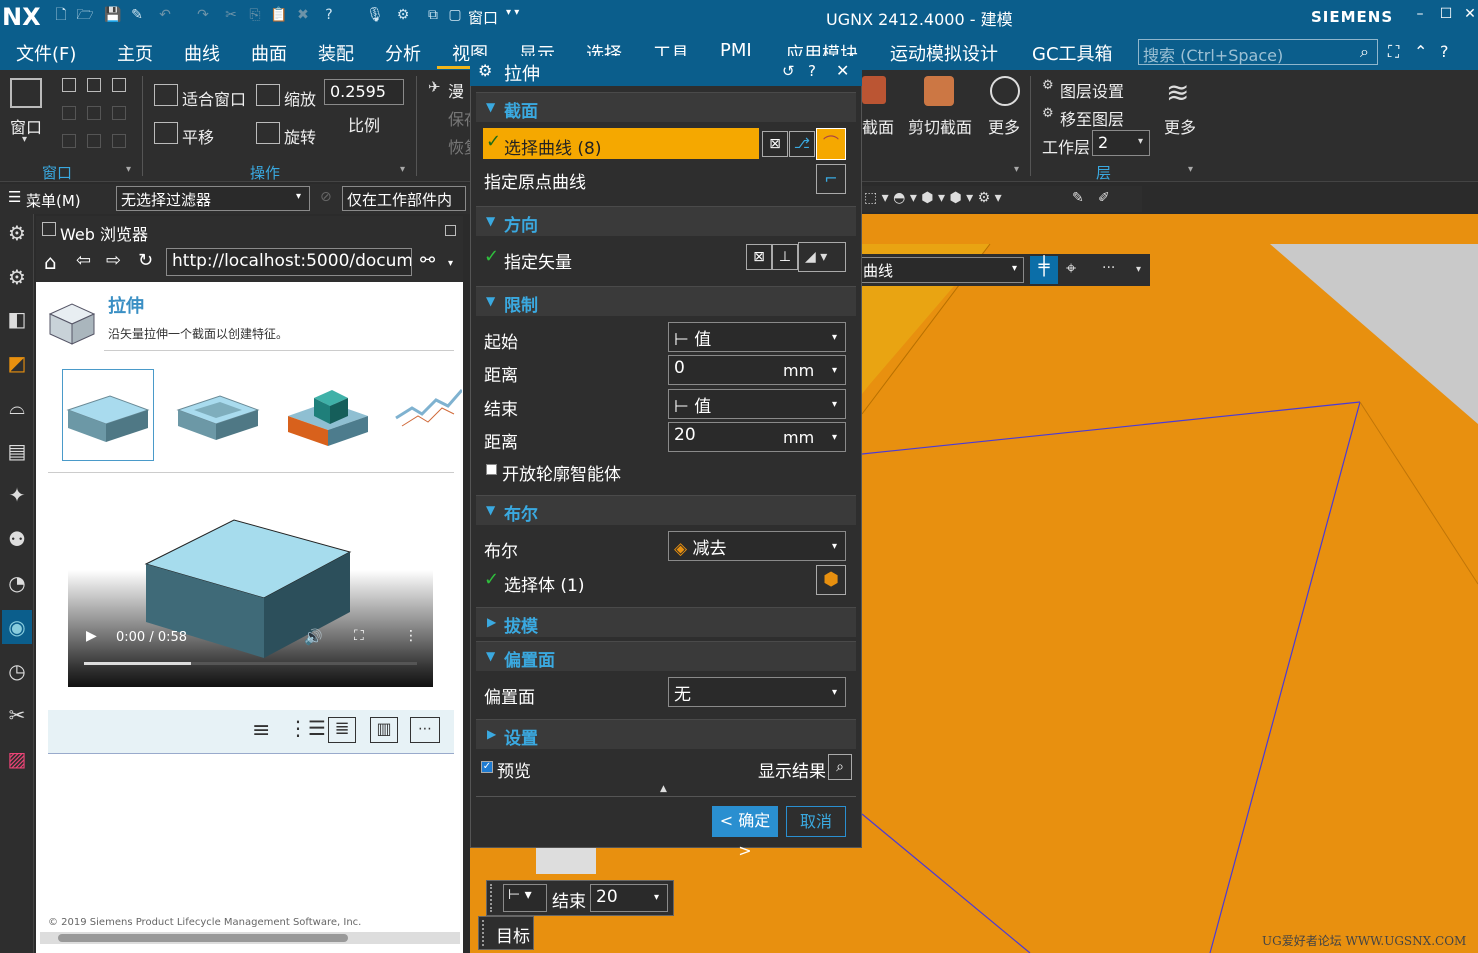  Describe the element at coordinates (17, 539) in the screenshot. I see `roles-icon: ⚉` at that location.